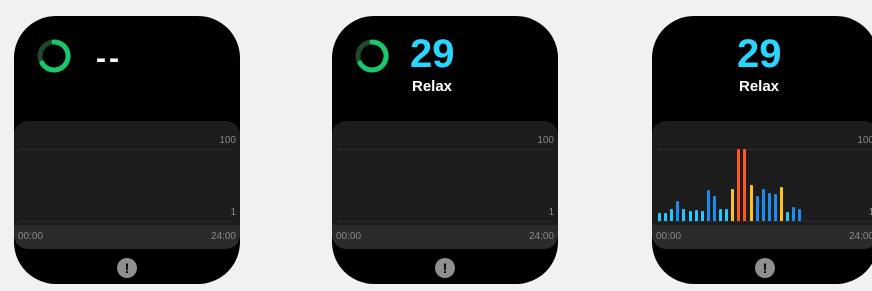 This screenshot has height=291, width=872. I want to click on stress-history-bars, so click(762, 173).